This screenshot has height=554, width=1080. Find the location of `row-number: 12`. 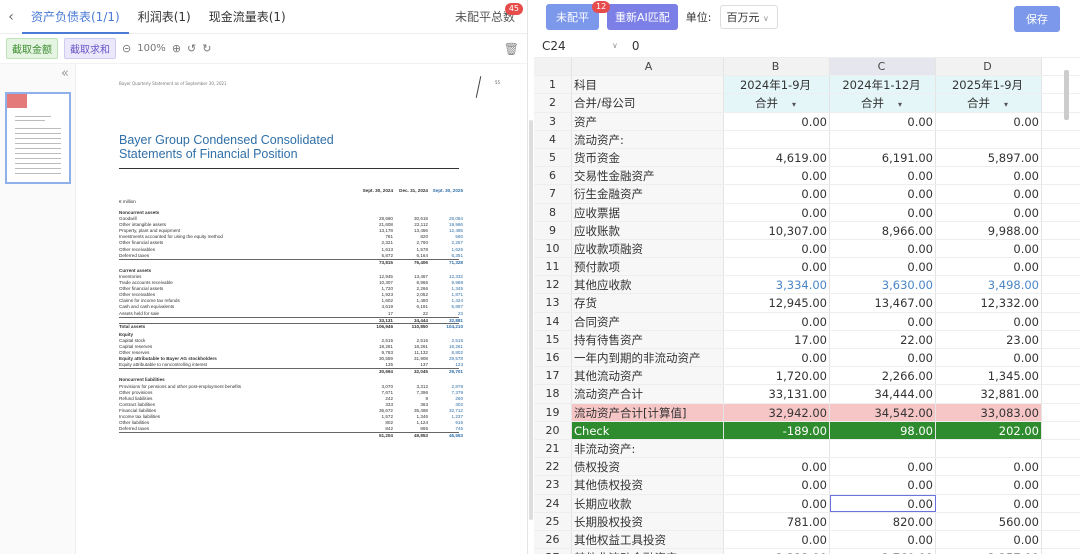

row-number: 12 is located at coordinates (553, 285).